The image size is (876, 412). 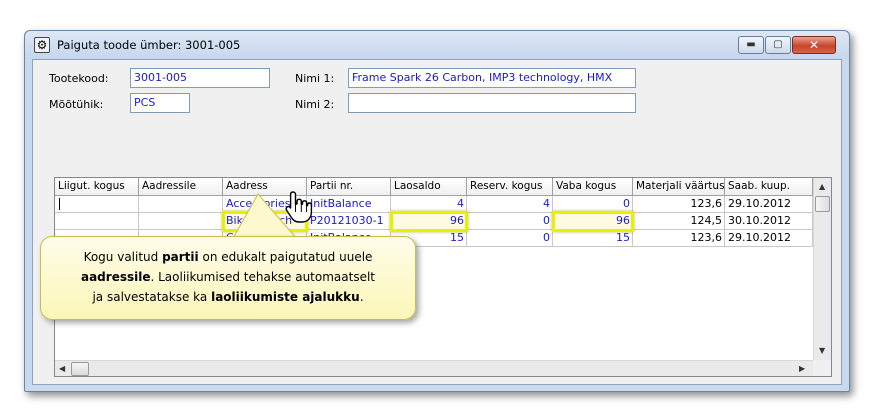 I want to click on scroll-left-icon: ◀, so click(x=62, y=369).